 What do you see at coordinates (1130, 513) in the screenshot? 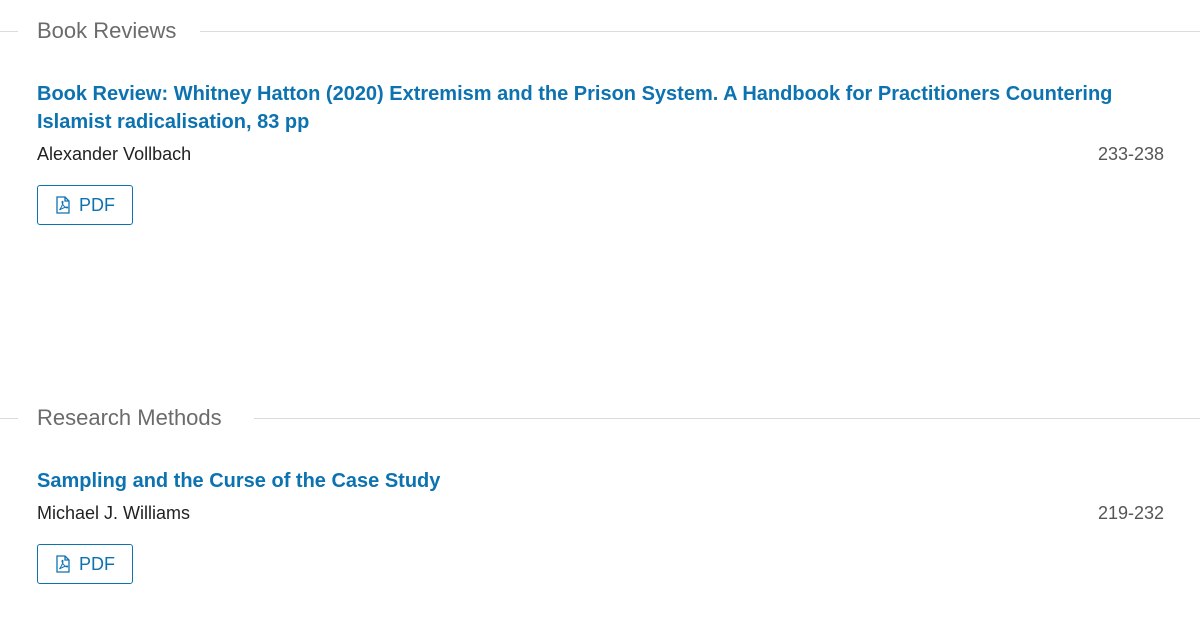
I see `article-pages: 219-232` at bounding box center [1130, 513].